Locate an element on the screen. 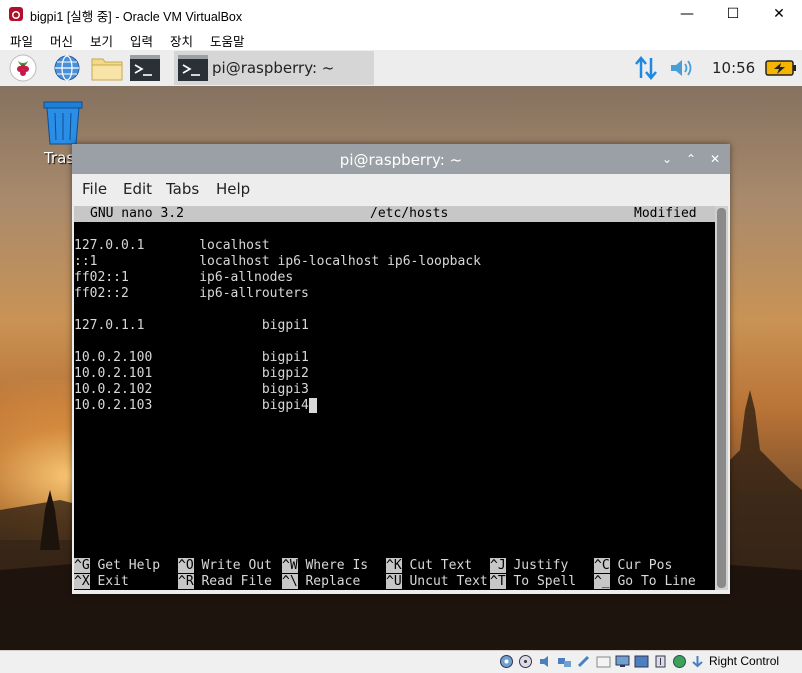 This screenshot has width=802, height=673. battery-charging-icon is located at coordinates (780, 68).